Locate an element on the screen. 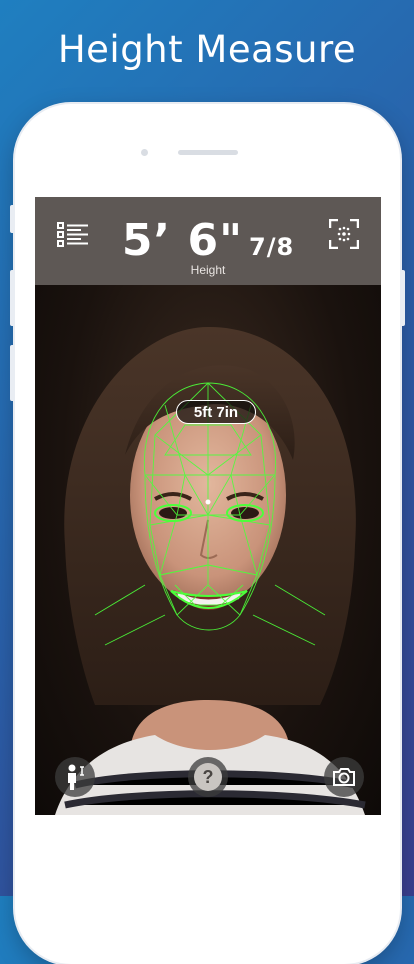  help-button: ? is located at coordinates (208, 777).